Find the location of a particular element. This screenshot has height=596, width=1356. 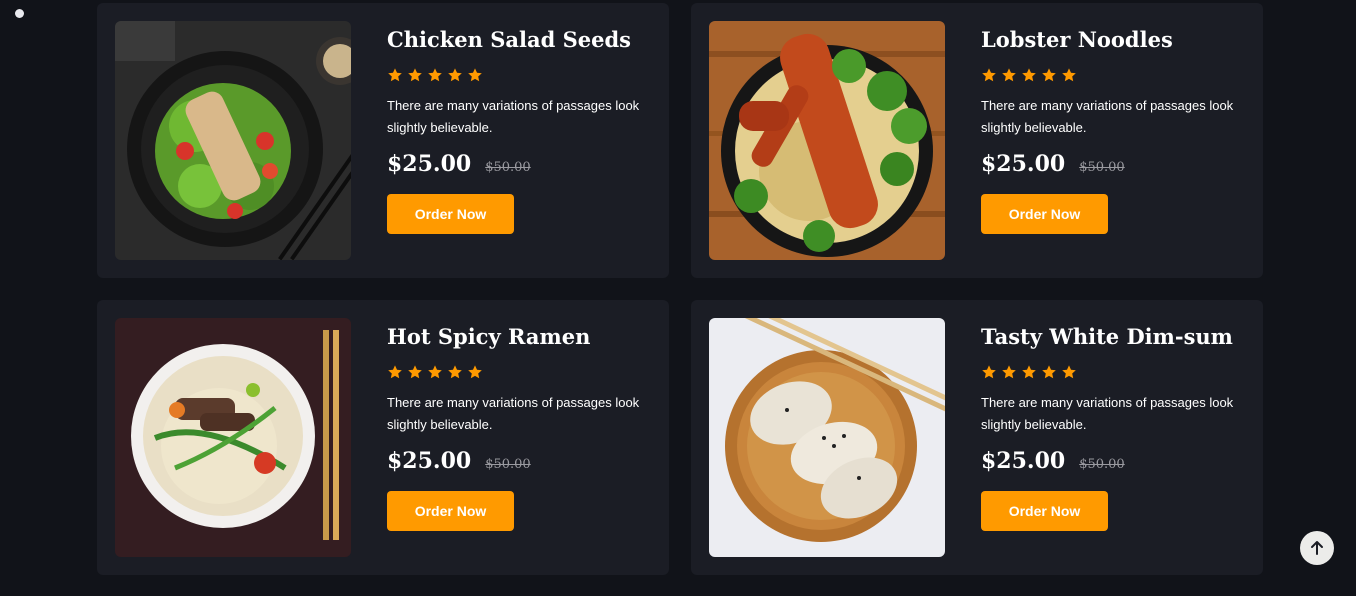

dim-sum-image is located at coordinates (827, 437).